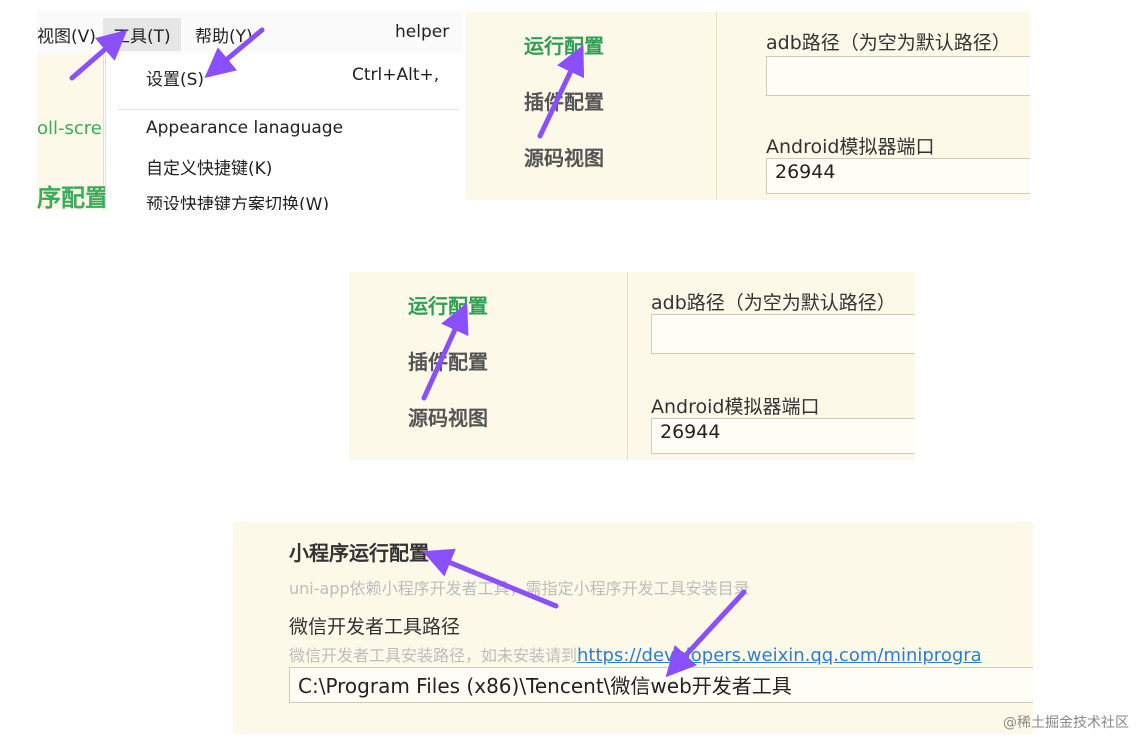  Describe the element at coordinates (237, 200) in the screenshot. I see `menu-item-shortcut-scheme: 预设快捷键方案切换(W)` at that location.